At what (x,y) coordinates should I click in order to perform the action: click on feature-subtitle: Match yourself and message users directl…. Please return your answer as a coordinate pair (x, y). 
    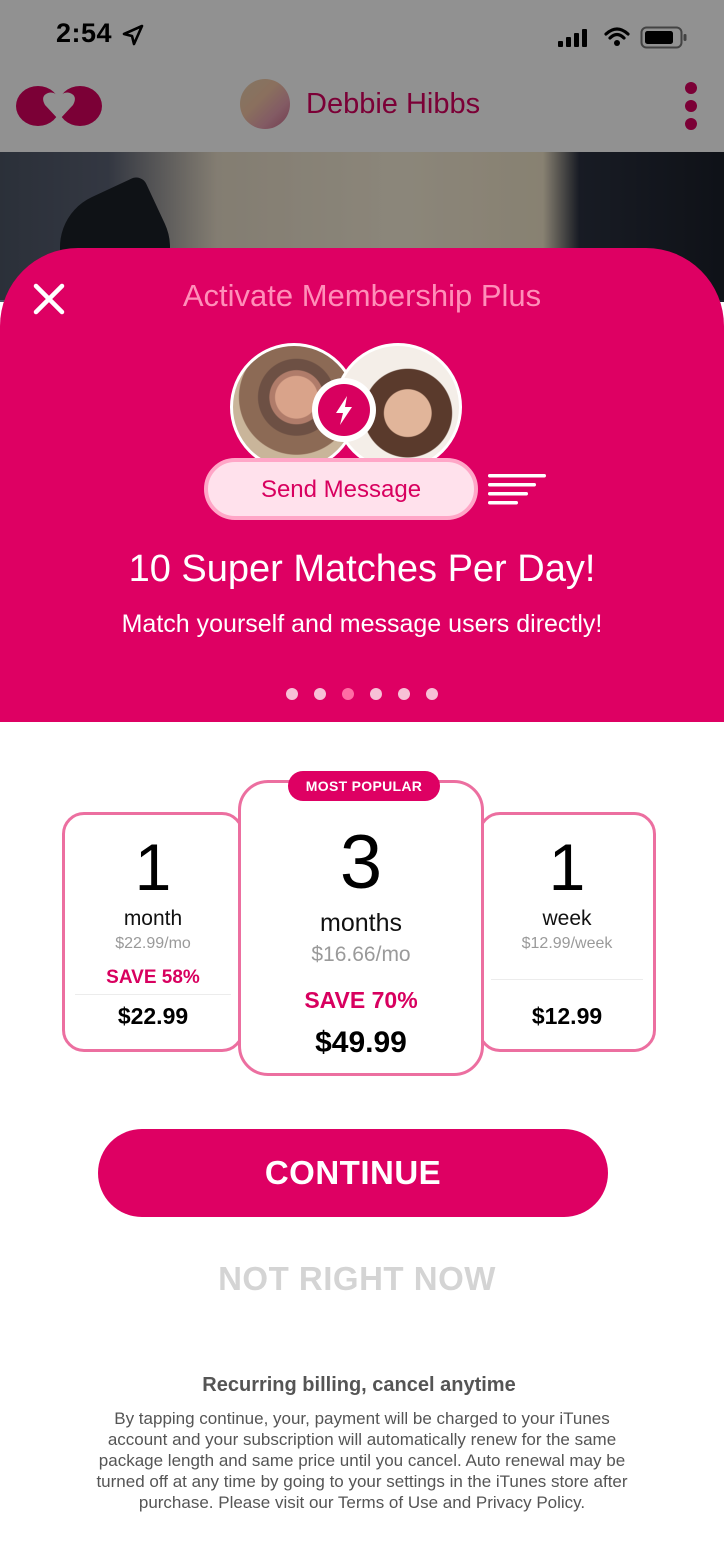
    Looking at the image, I should click on (362, 624).